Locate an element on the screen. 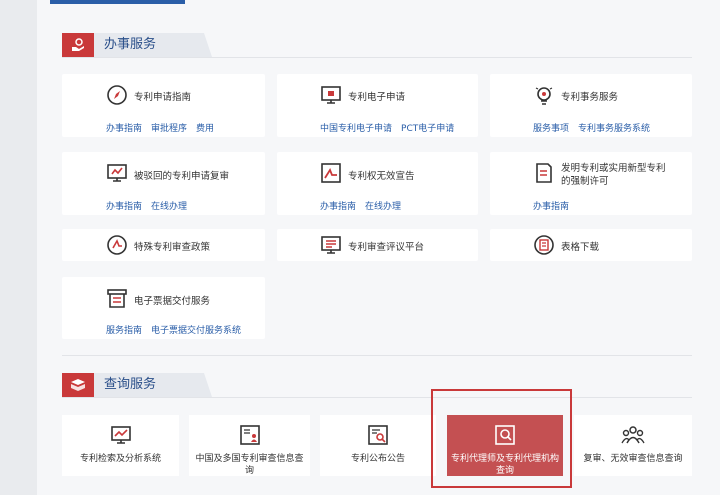 The image size is (720, 495). review-platform-icon is located at coordinates (331, 245).